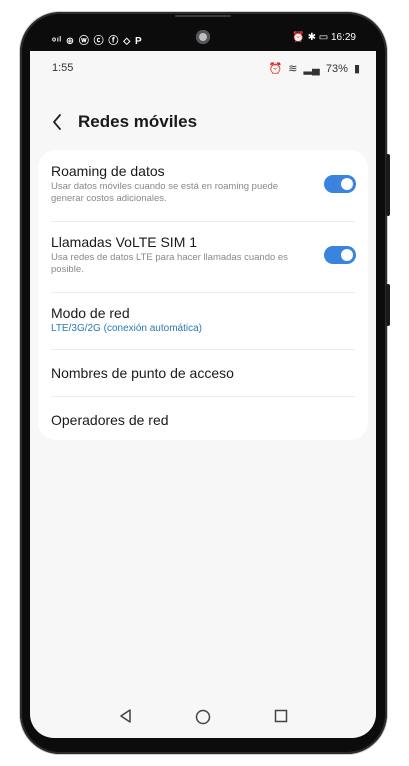 This screenshot has width=409, height=766. I want to click on status-icons: ⏰ ≋ ▂▄ 73% ▮, so click(312, 68).